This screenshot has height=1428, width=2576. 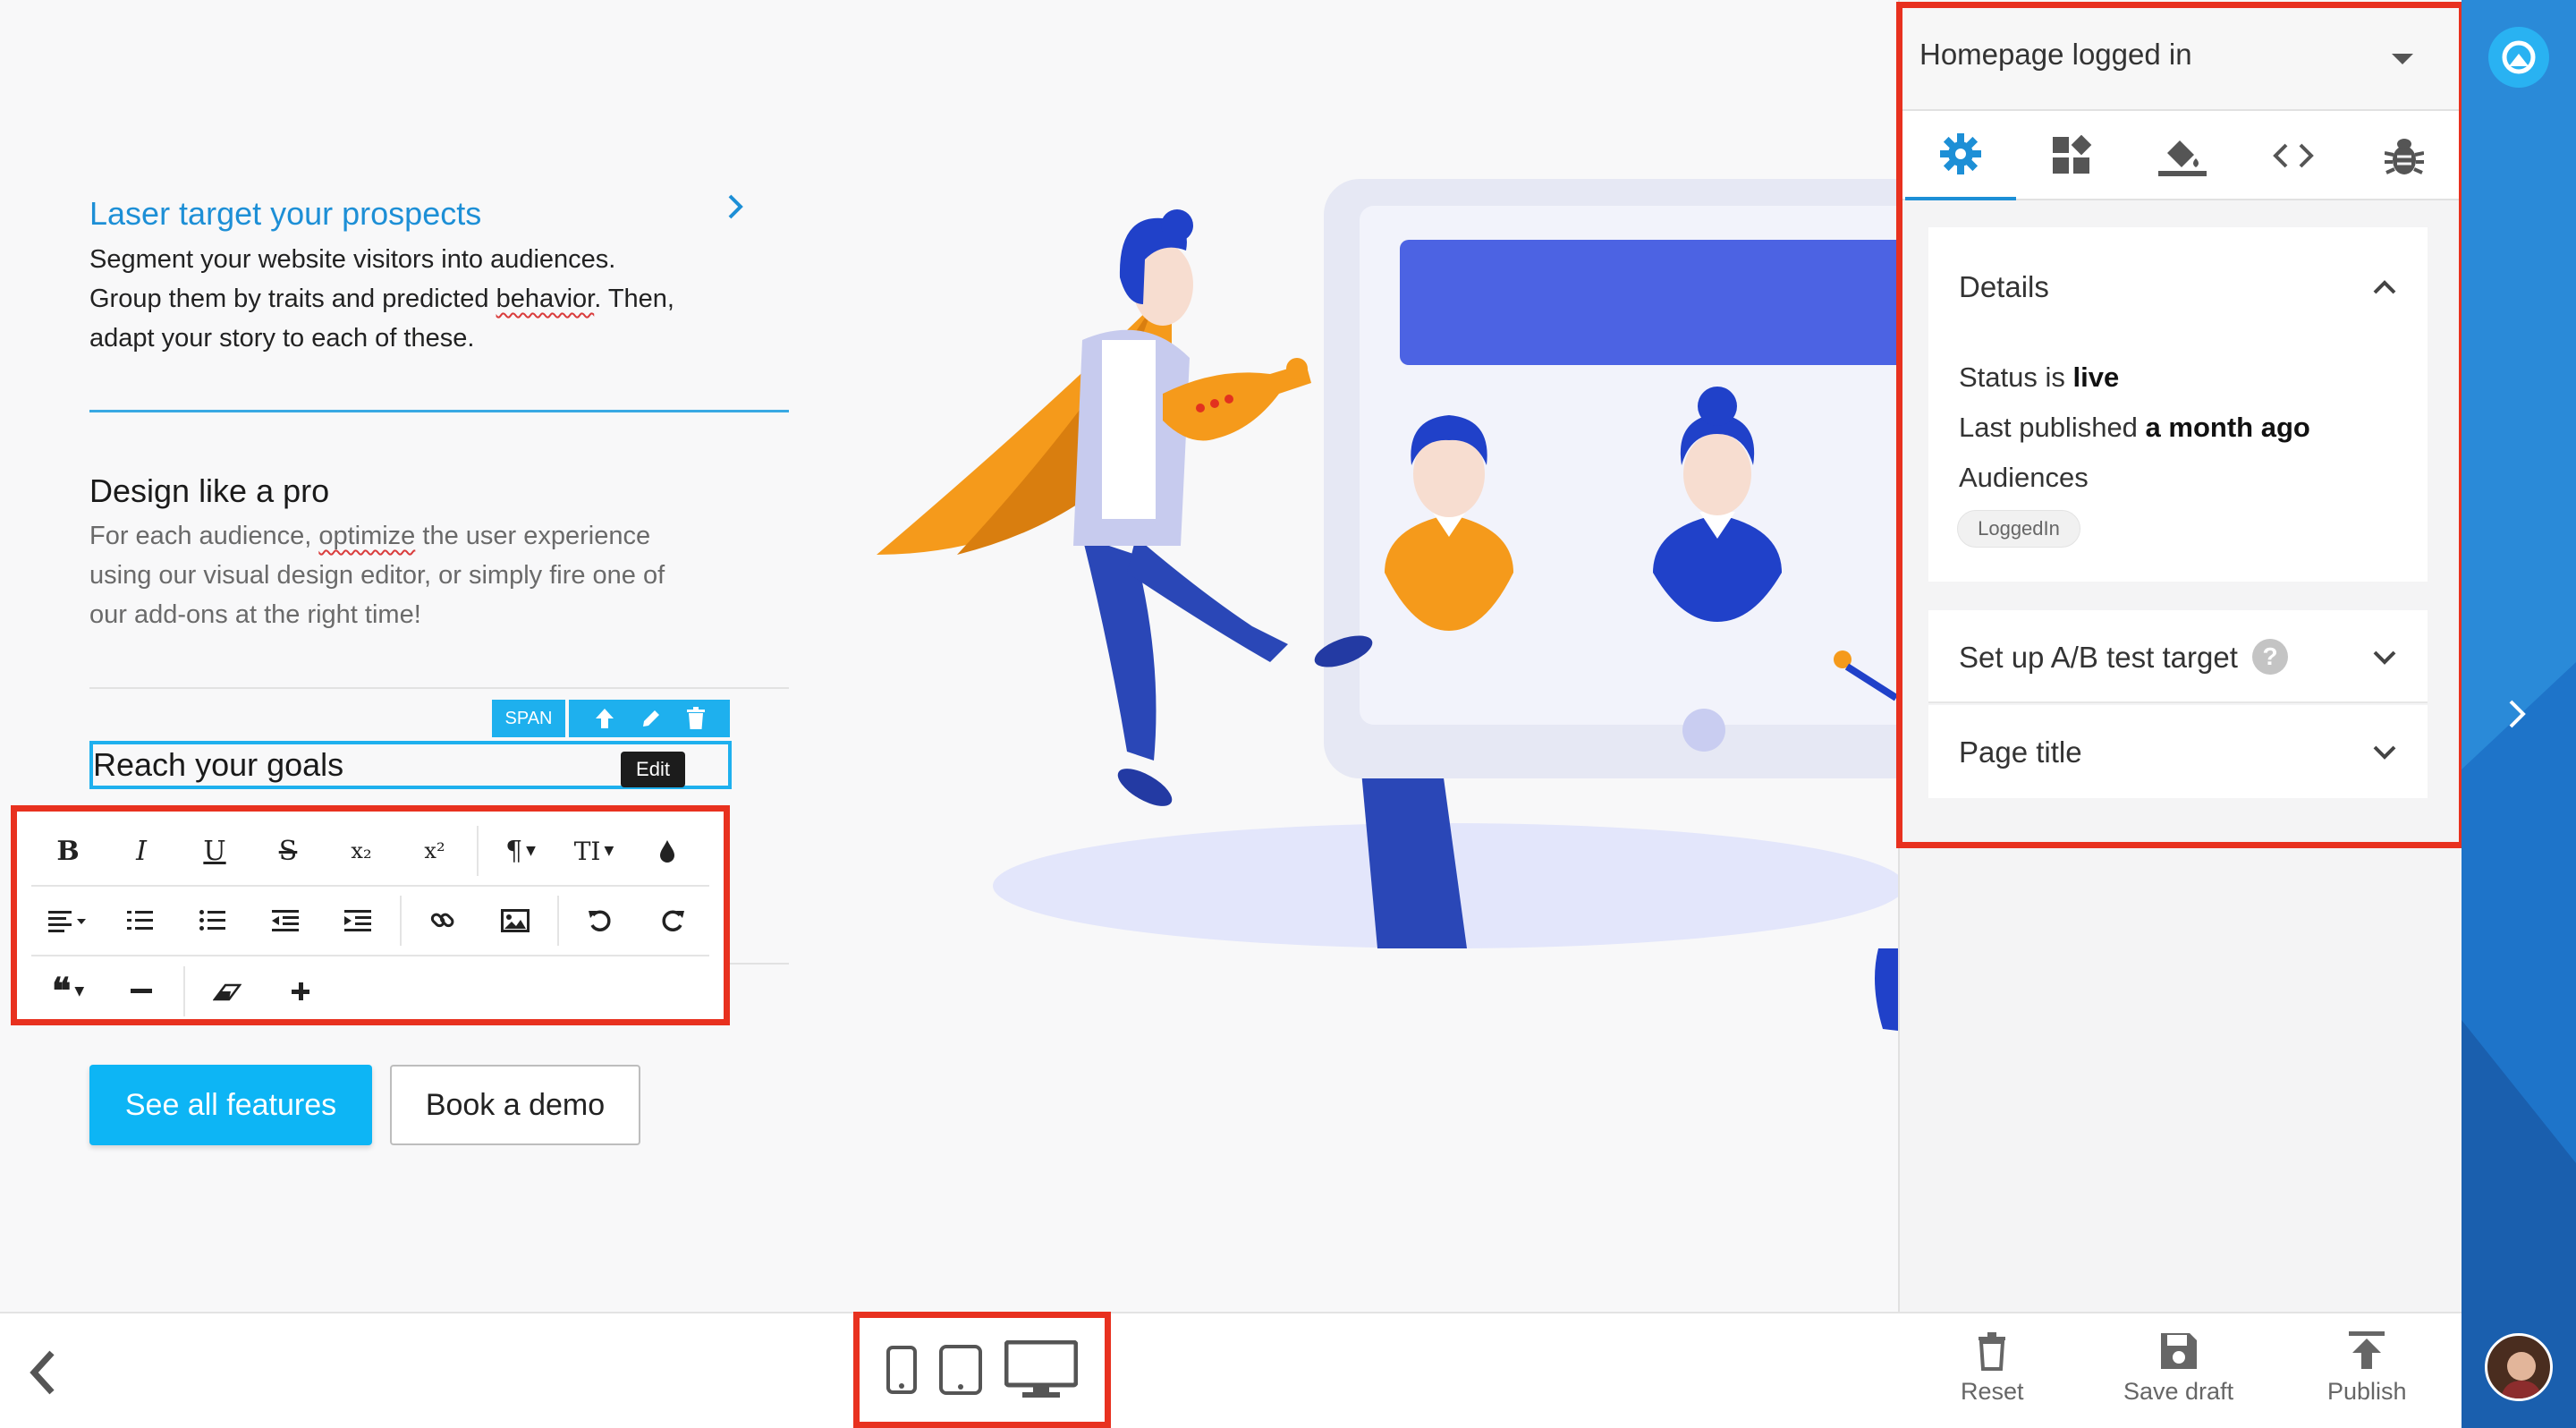 I want to click on back-chevron-icon, so click(x=43, y=1372).